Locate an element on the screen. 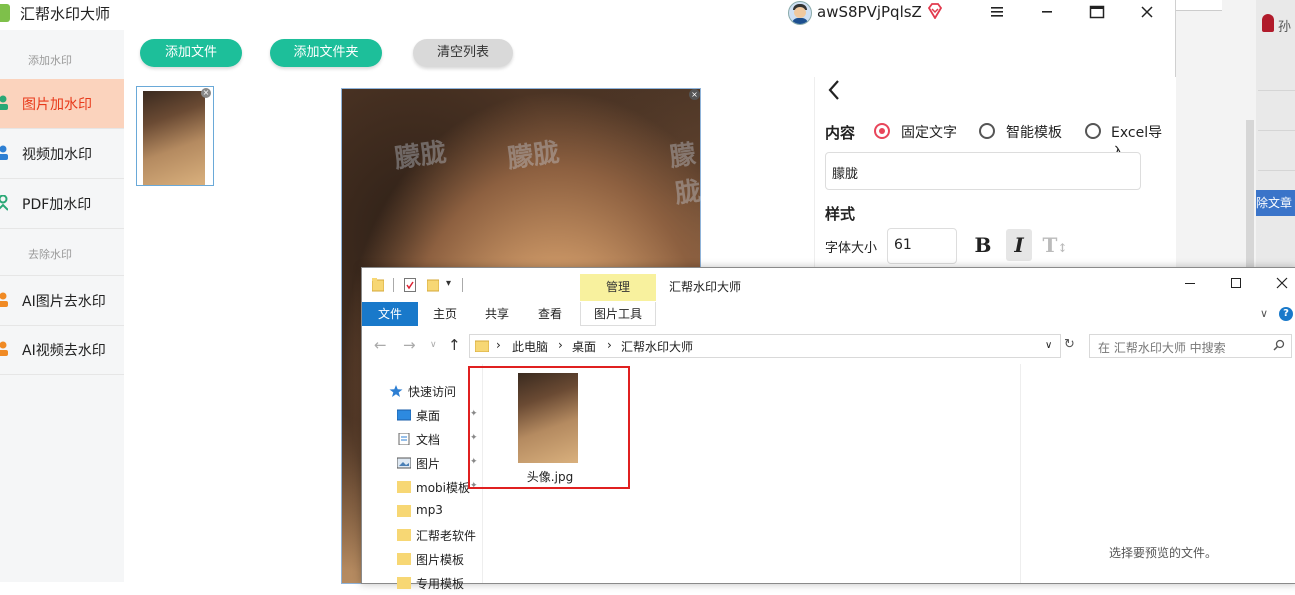 This screenshot has width=1295, height=595. sidebar-item-ai-image-remove: AI图片去水印 is located at coordinates (62, 300).